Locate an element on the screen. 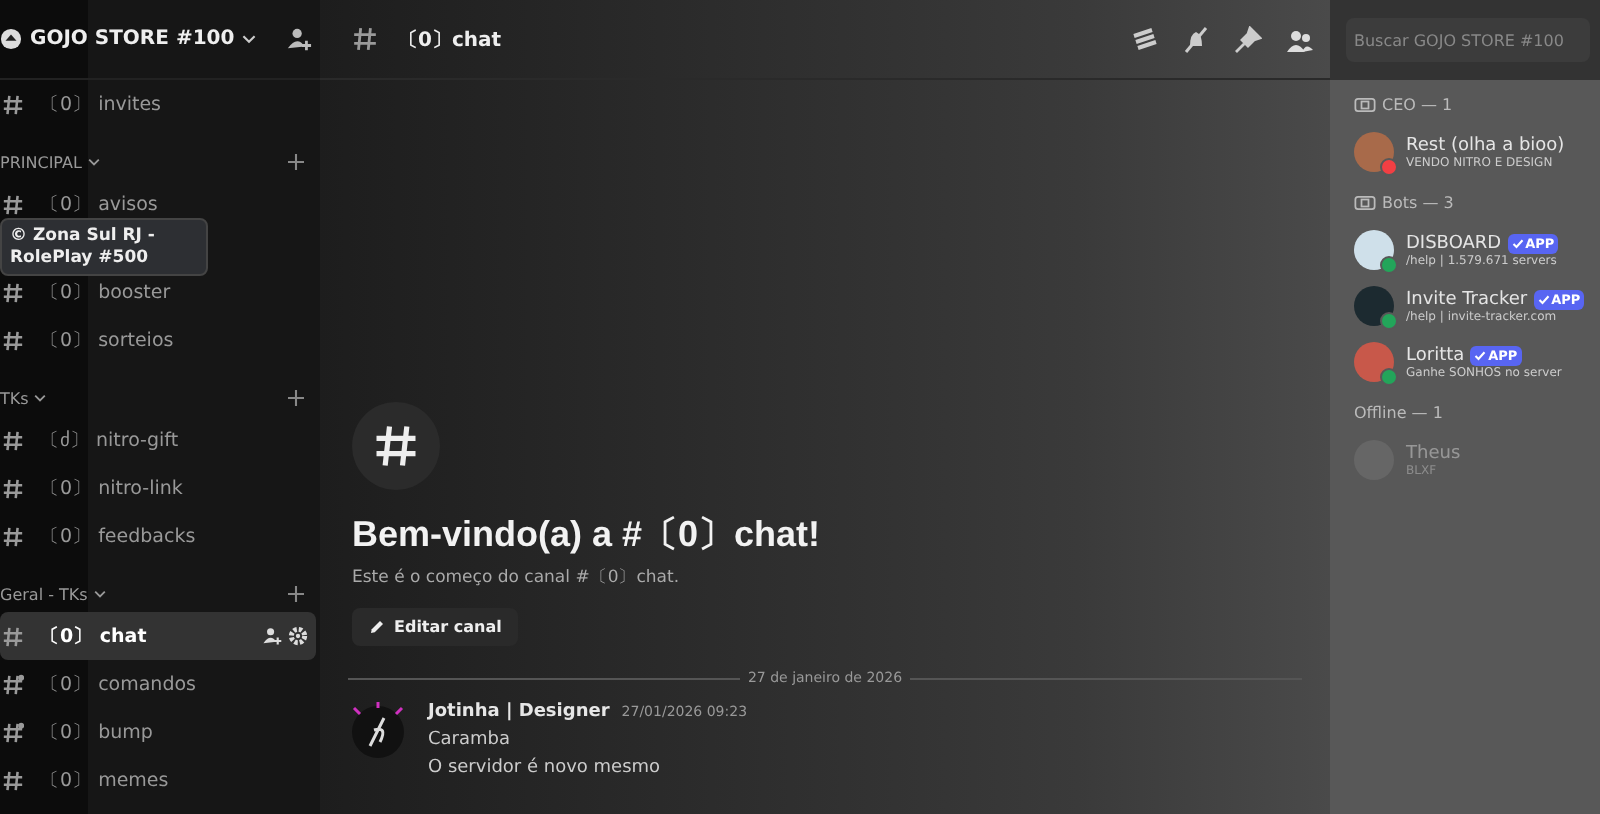 The width and height of the screenshot is (1600, 814). channel-item: 〔0〕 sorteios is located at coordinates (158, 340).